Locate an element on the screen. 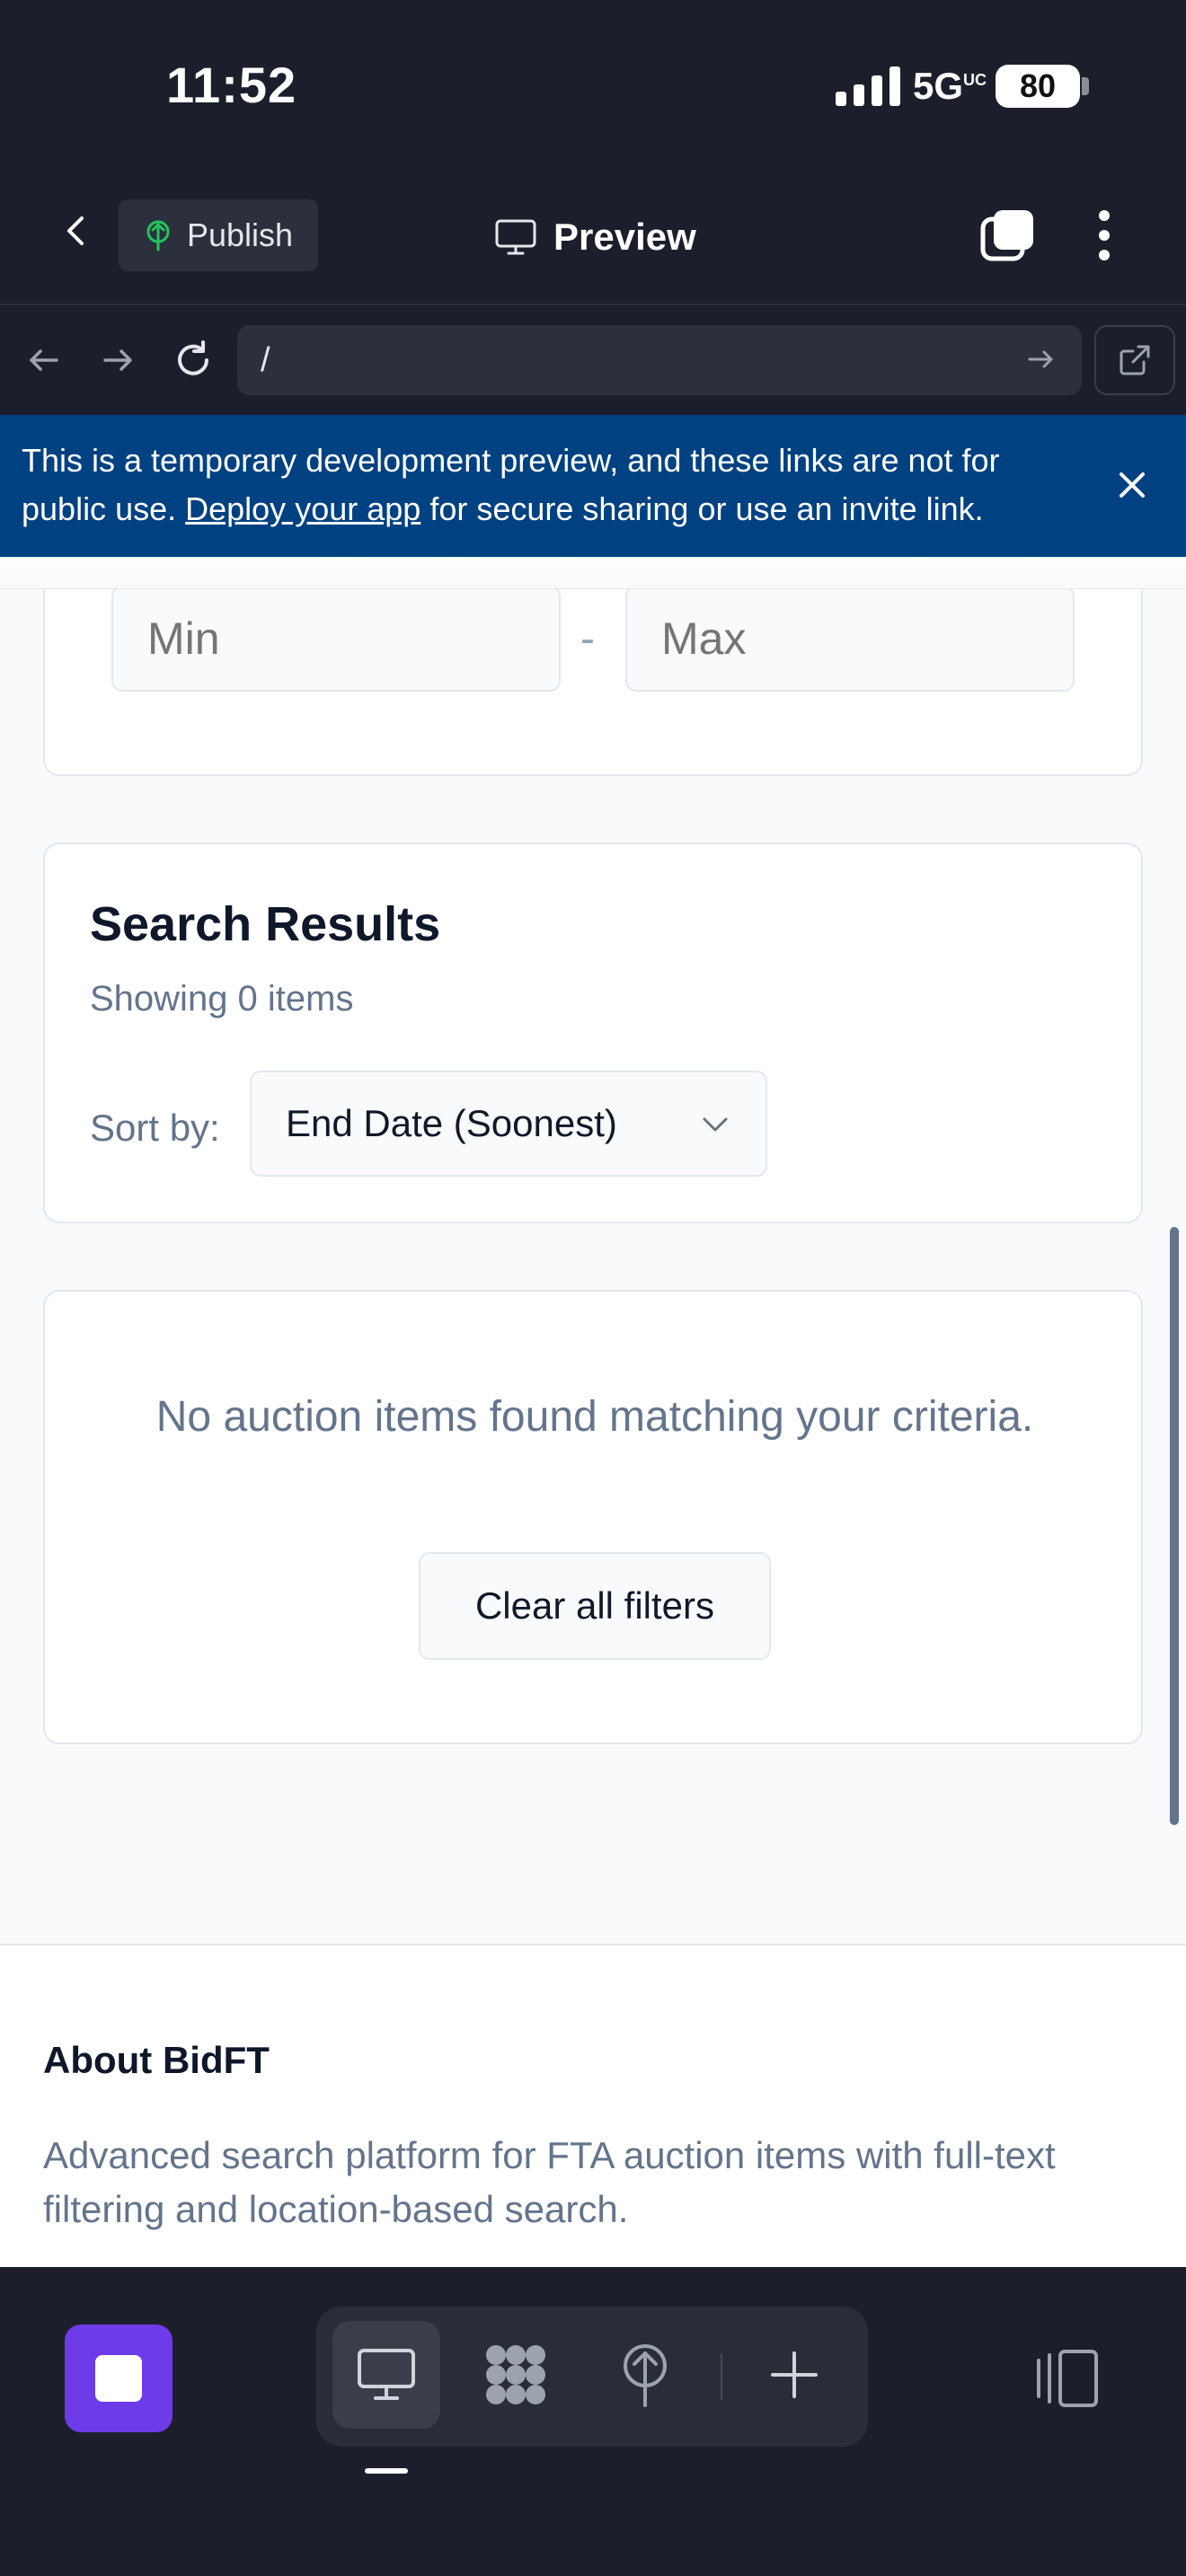 This screenshot has height=2576, width=1186. sort-select: End Date (Soonest) is located at coordinates (508, 1124).